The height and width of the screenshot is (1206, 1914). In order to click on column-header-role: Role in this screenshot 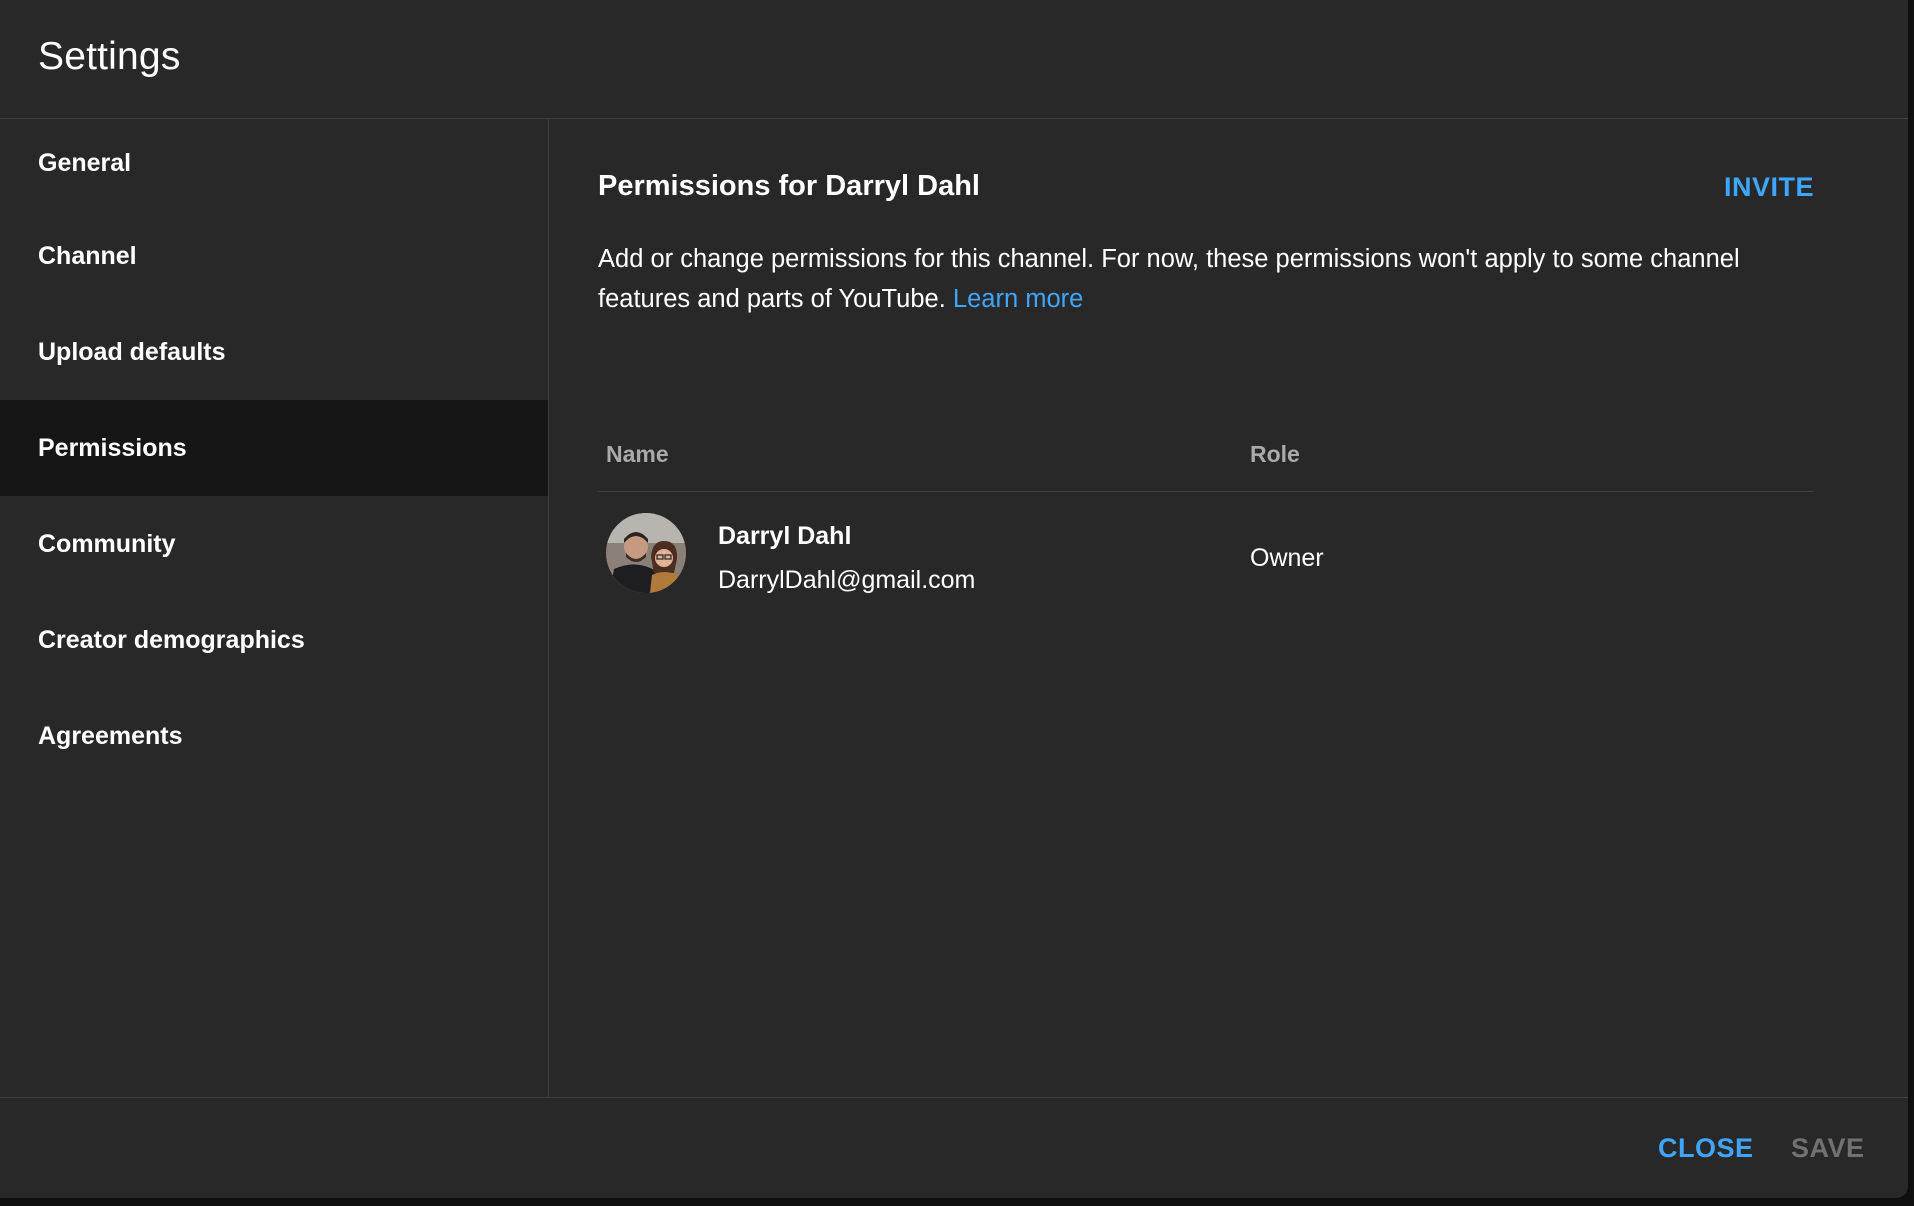, I will do `click(1275, 454)`.